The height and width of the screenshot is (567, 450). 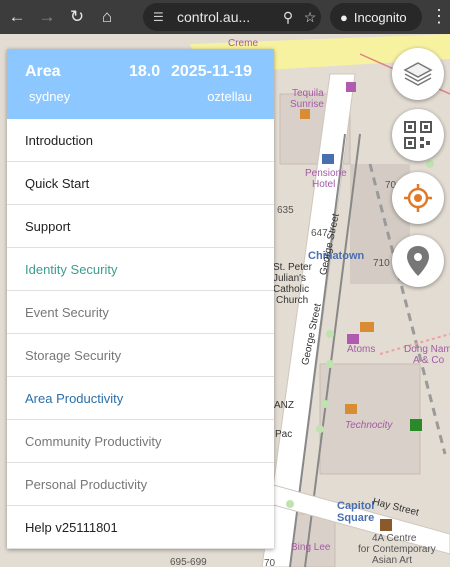 What do you see at coordinates (326, 173) in the screenshot?
I see `map-label-pensione: Pensione` at bounding box center [326, 173].